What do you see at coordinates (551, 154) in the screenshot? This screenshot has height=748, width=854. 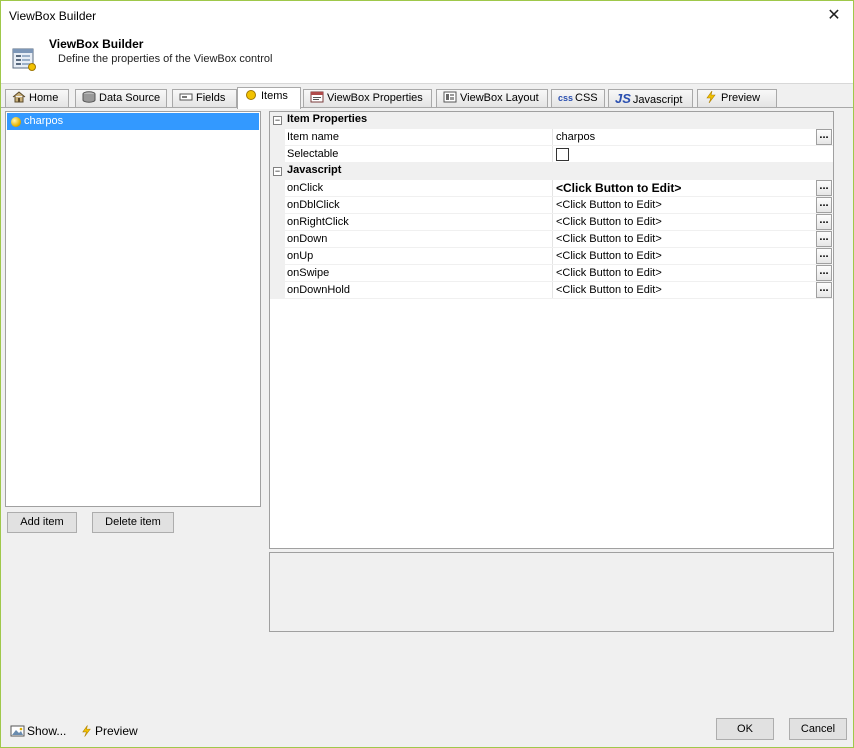 I see `property-row-selectable: Selectable` at bounding box center [551, 154].